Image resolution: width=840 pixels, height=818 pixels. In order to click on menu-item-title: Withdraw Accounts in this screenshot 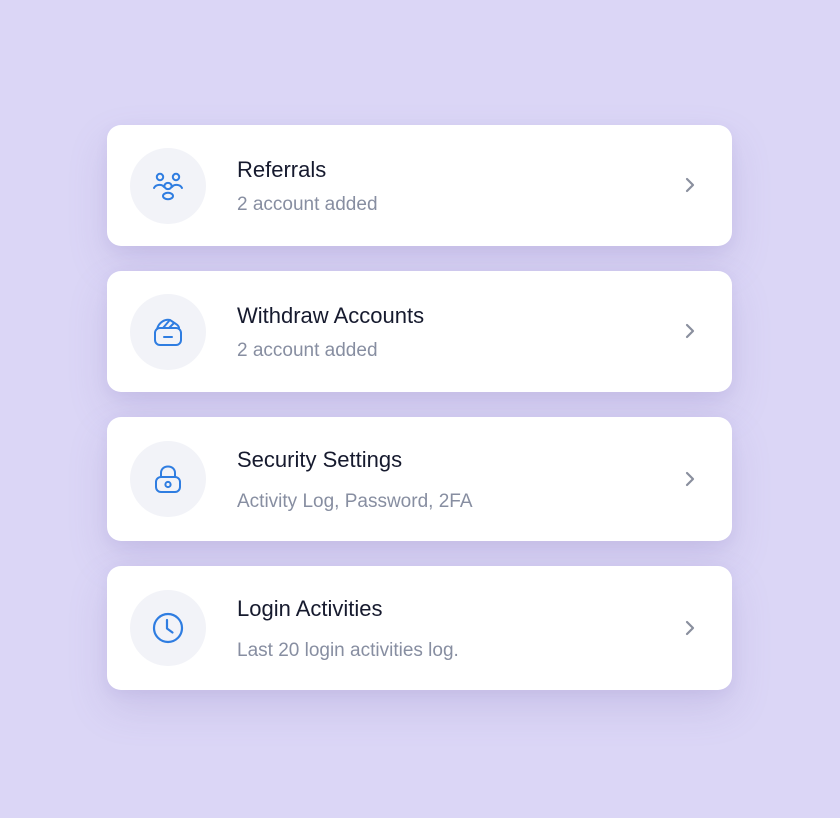, I will do `click(331, 315)`.